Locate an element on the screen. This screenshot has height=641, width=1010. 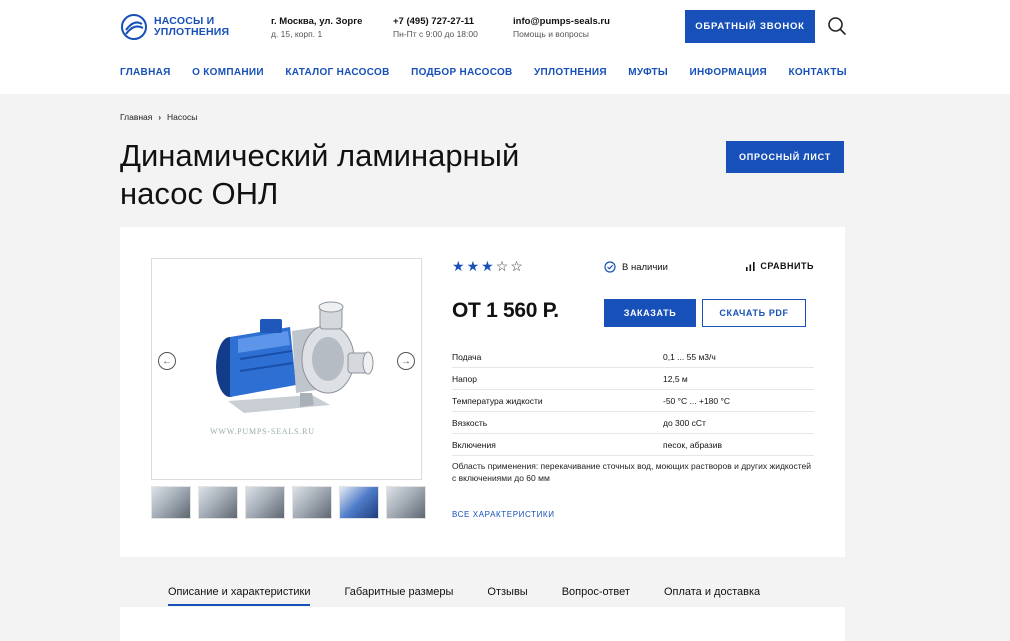
spec-key: Напор is located at coordinates (464, 378).